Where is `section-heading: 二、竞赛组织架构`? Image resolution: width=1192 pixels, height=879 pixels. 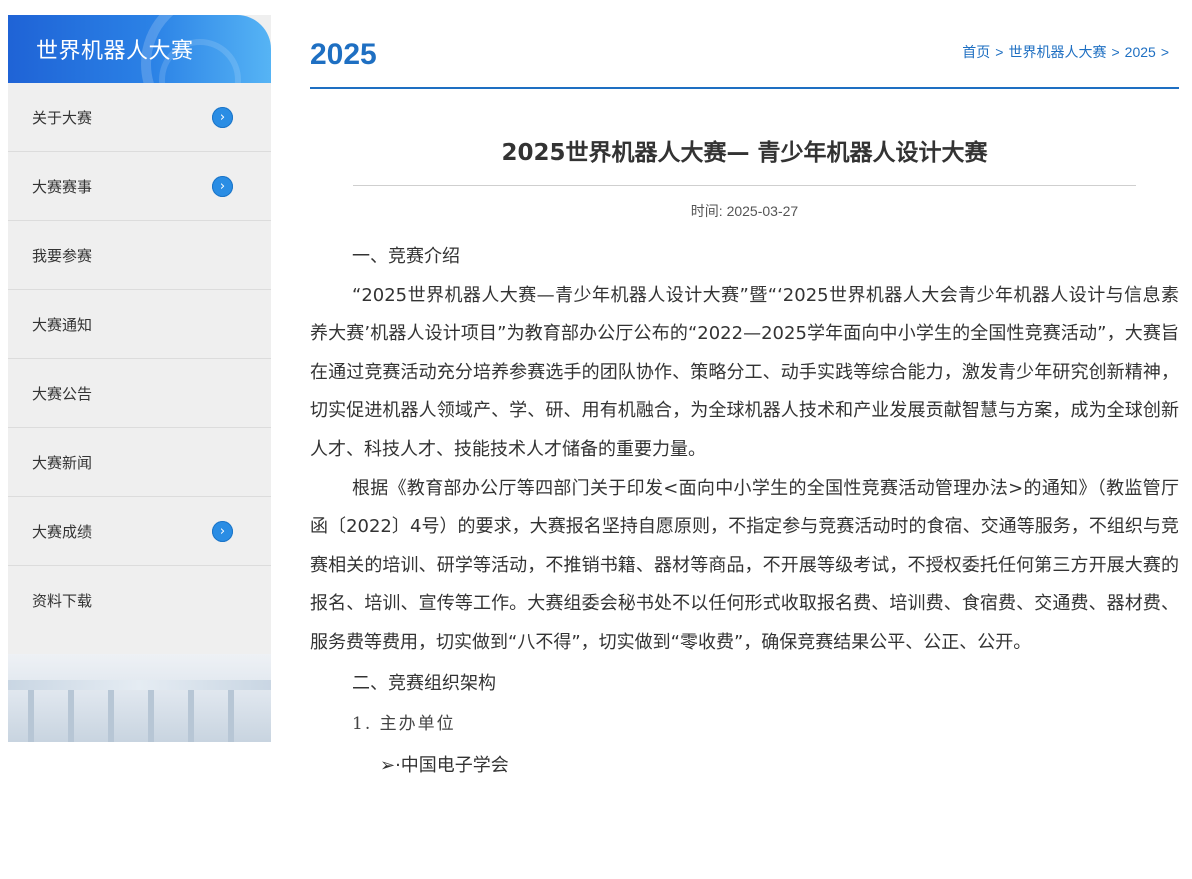
section-heading: 二、竞赛组织架构 is located at coordinates (424, 683).